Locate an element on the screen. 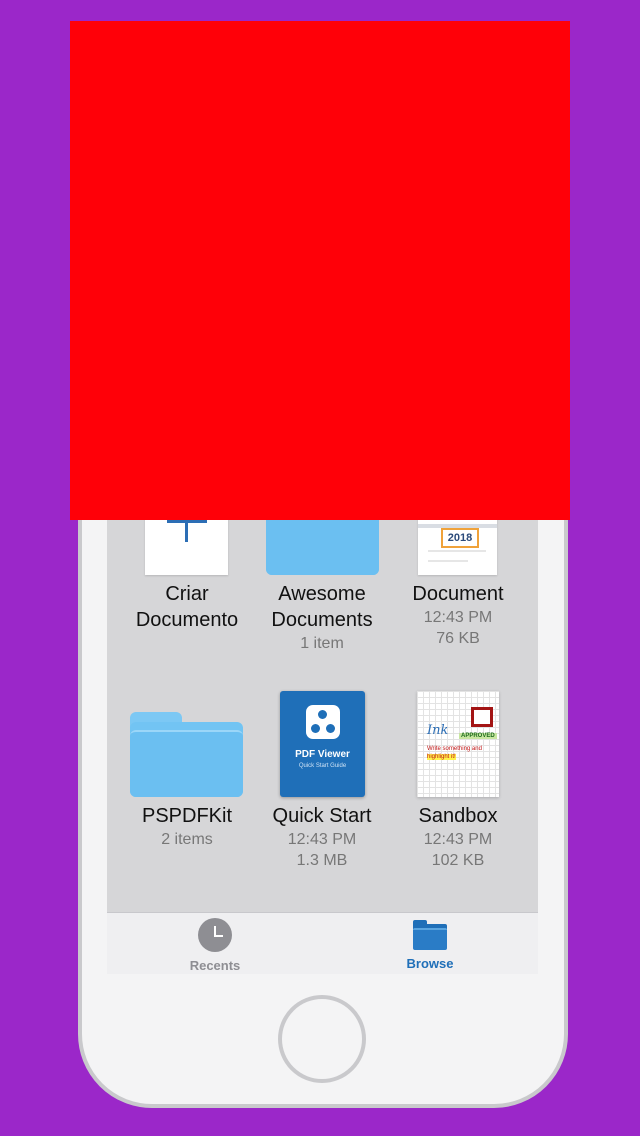 This screenshot has width=640, height=1136. thumbnail-highlight: highlight it! is located at coordinates (441, 757).